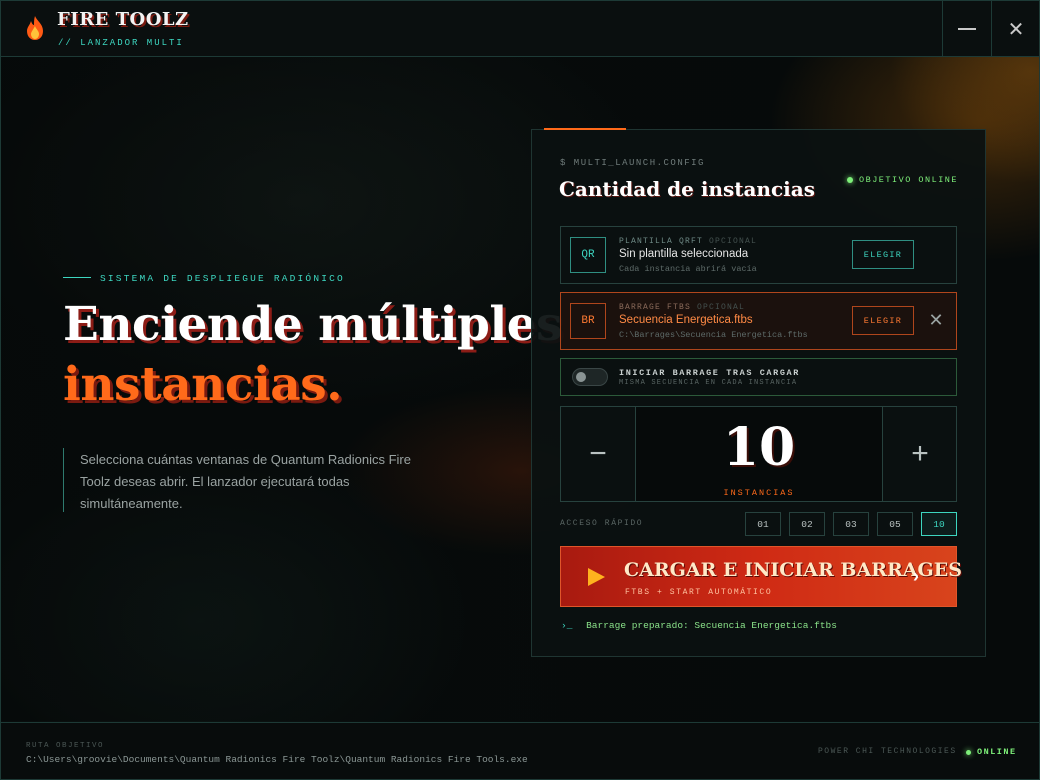 The image size is (1040, 780). Describe the element at coordinates (596, 577) in the screenshot. I see `play-icon` at that location.